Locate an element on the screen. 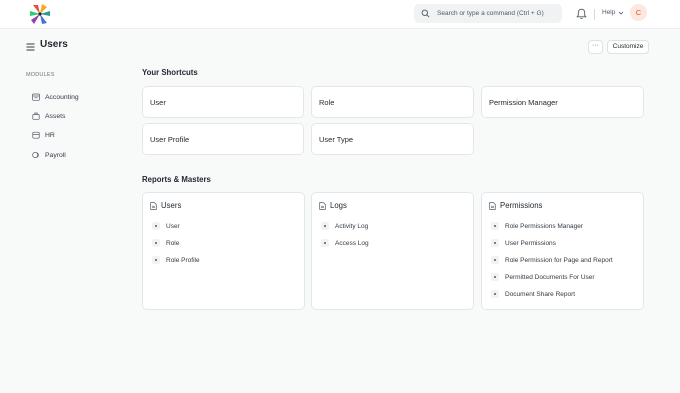  search-bar: Search or type a command (Ctrl + G) is located at coordinates (488, 13).